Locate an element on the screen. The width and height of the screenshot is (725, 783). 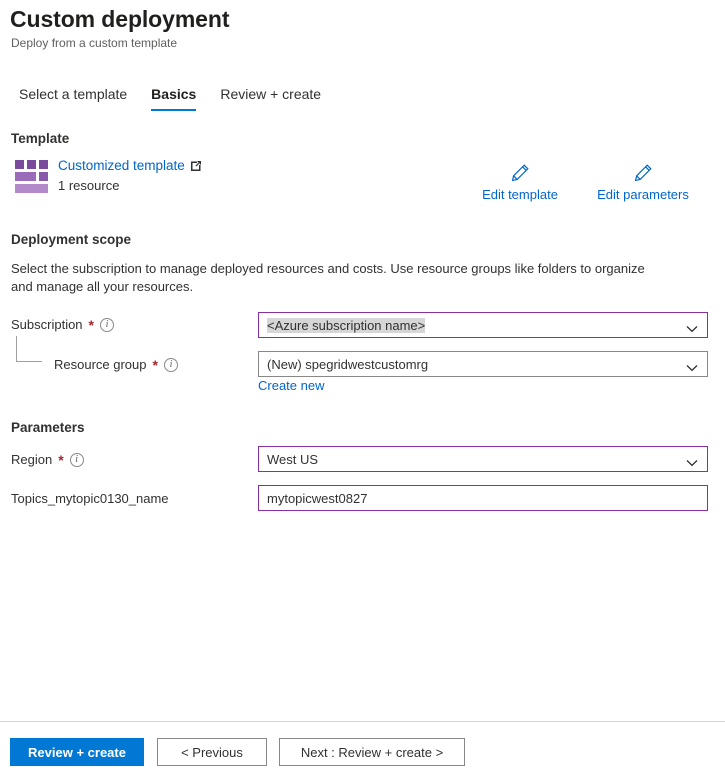
edit-template-button: Edit template is located at coordinates (520, 182).